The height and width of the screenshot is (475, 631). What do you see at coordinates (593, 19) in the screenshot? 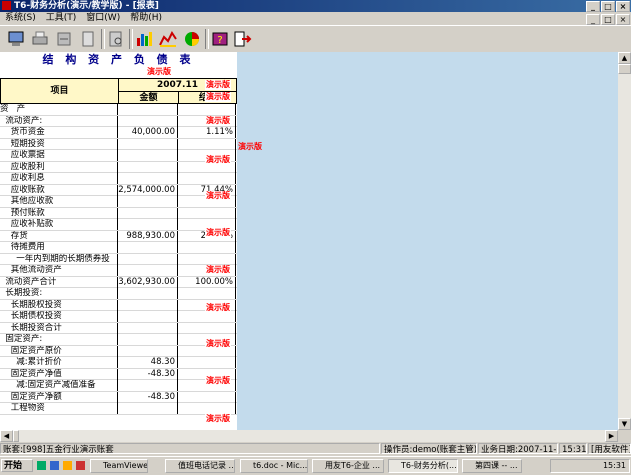
I see `mdi-minimize-button: _` at bounding box center [593, 19].